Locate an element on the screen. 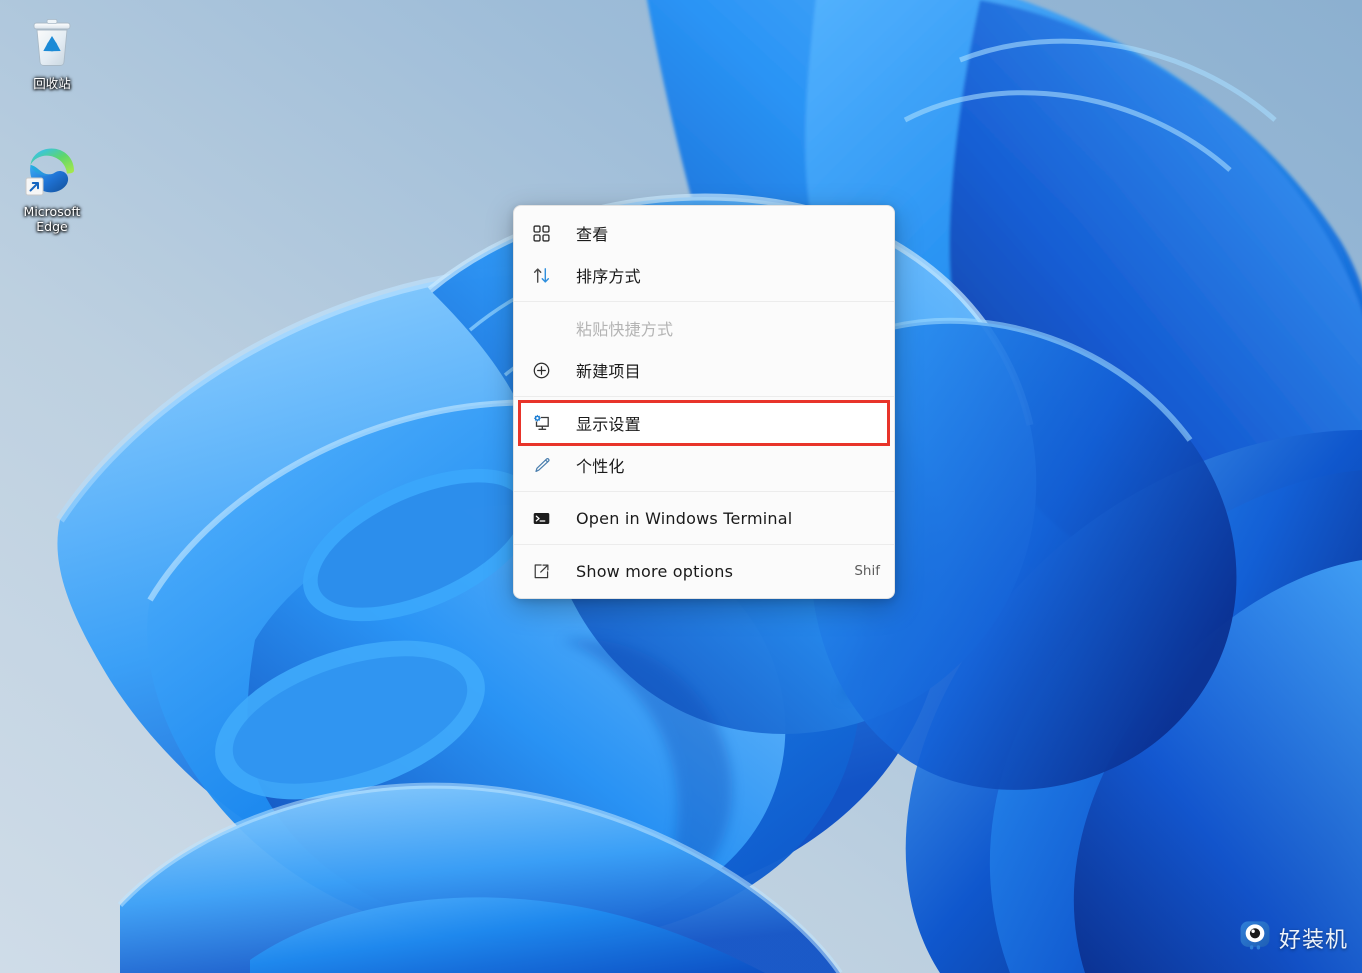  menu-item-show-more-options: Show more options Shif is located at coordinates (704, 571).